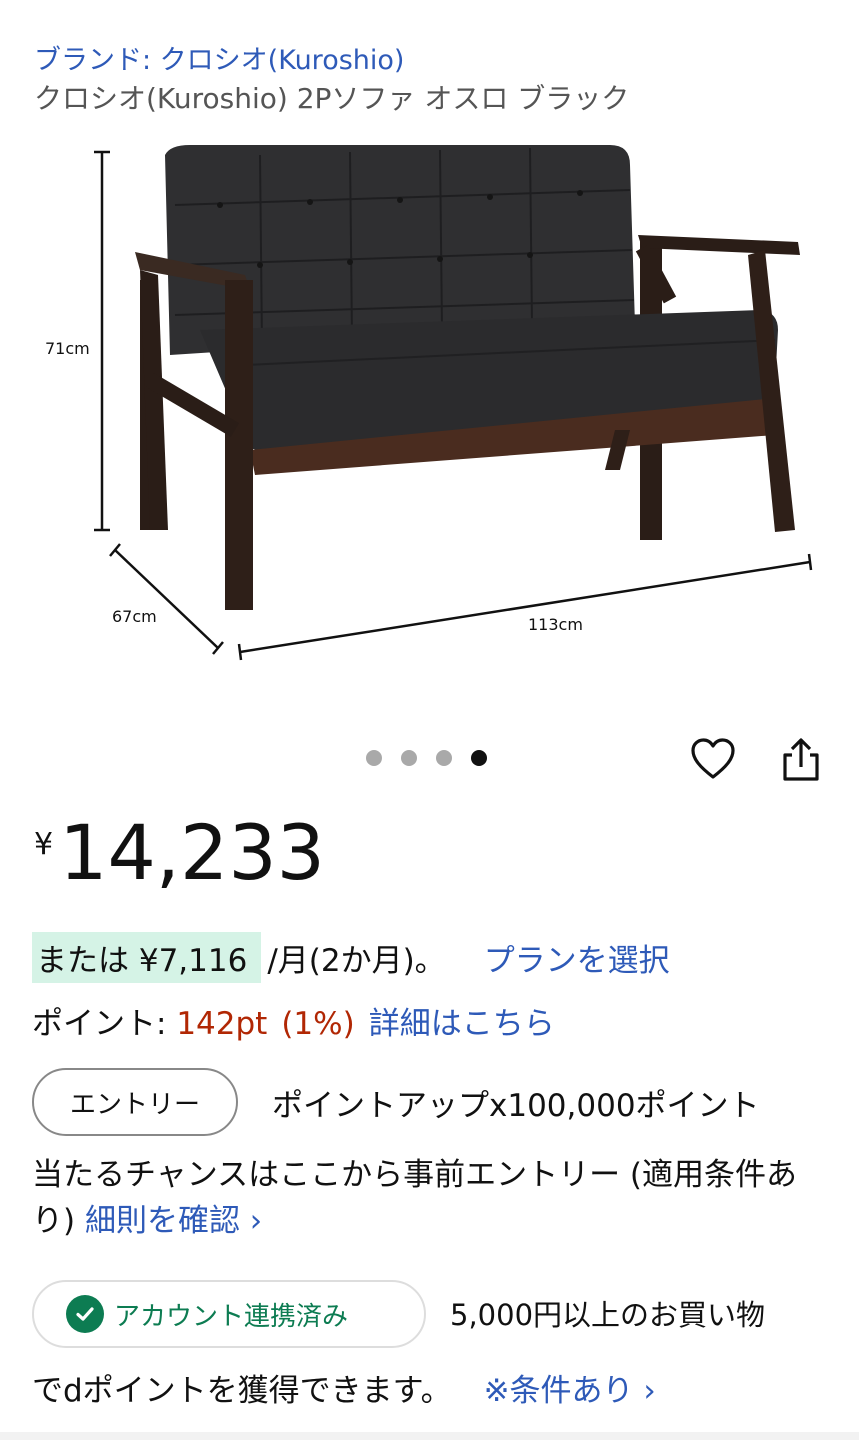 The width and height of the screenshot is (859, 1440). Describe the element at coordinates (173, 1221) in the screenshot. I see `rules-link: 細則を確認 ›` at that location.